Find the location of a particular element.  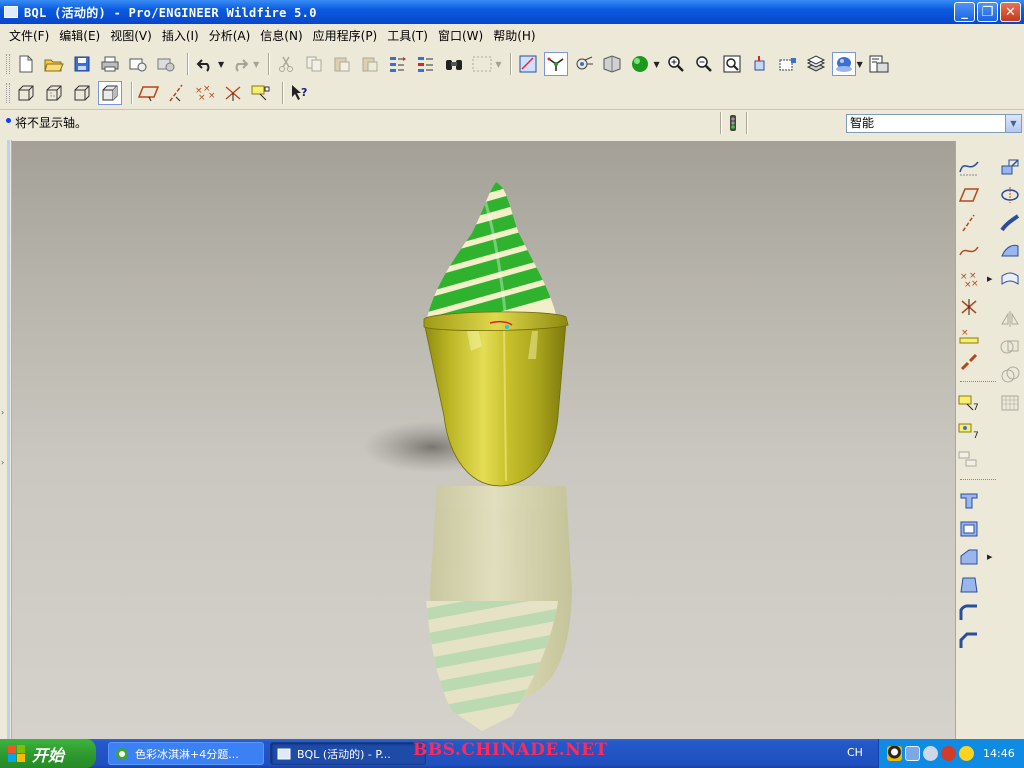

undo-icon is located at coordinates (205, 64).